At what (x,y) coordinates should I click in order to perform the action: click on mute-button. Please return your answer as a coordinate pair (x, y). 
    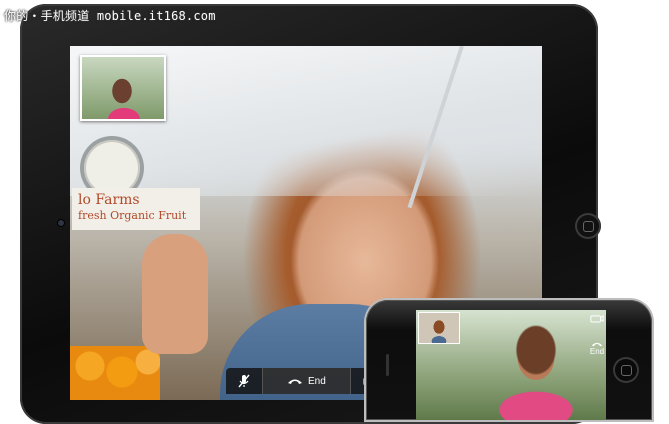
    Looking at the image, I should click on (244, 381).